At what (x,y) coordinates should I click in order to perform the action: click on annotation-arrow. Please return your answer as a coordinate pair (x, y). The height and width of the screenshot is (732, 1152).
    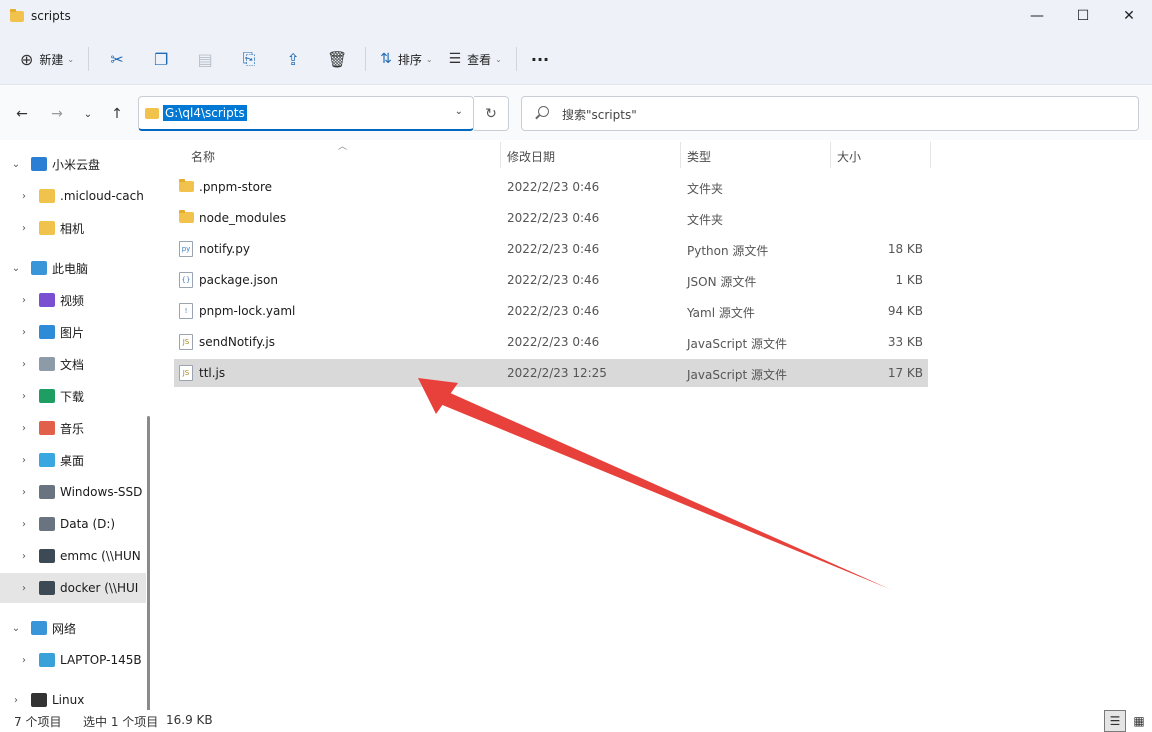
    Looking at the image, I should click on (655, 484).